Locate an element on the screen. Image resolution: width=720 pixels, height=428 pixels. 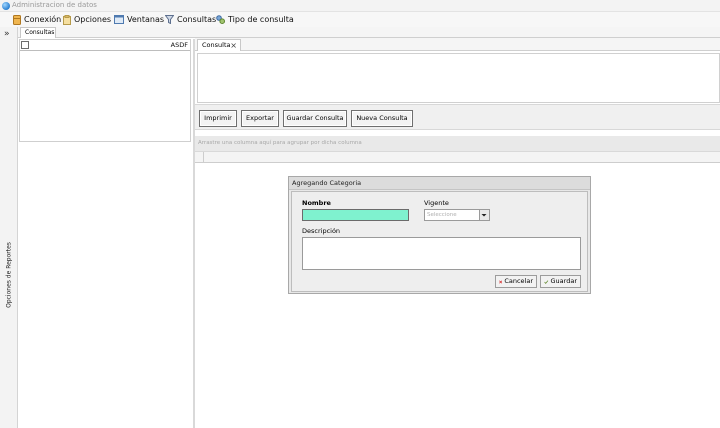
filter-value: ASDF is located at coordinates (179, 45).